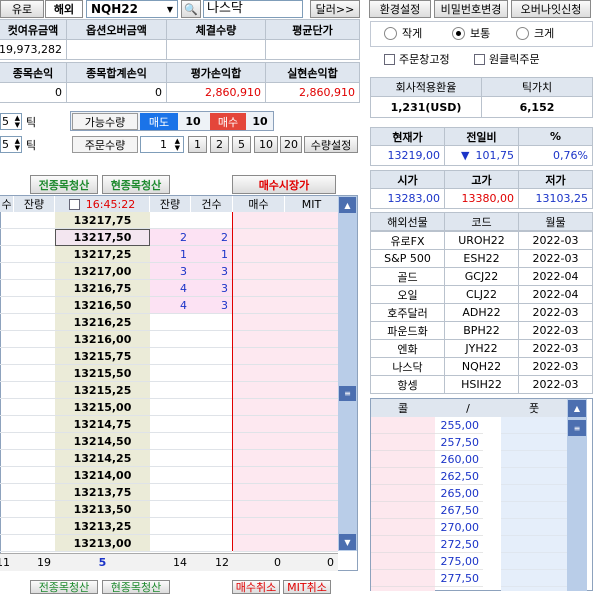 The image size is (595, 594). I want to click on futures-list-code: CLJ22, so click(481, 294).